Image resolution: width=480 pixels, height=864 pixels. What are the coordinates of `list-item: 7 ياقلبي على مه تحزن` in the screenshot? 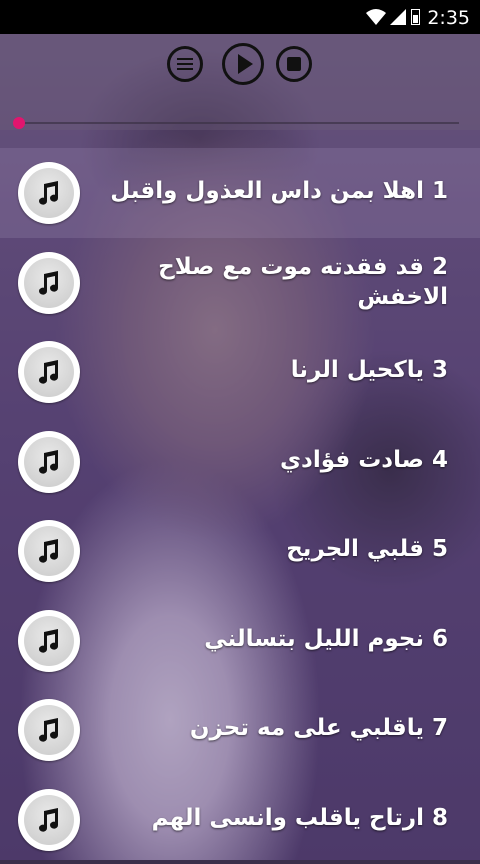 It's located at (240, 730).